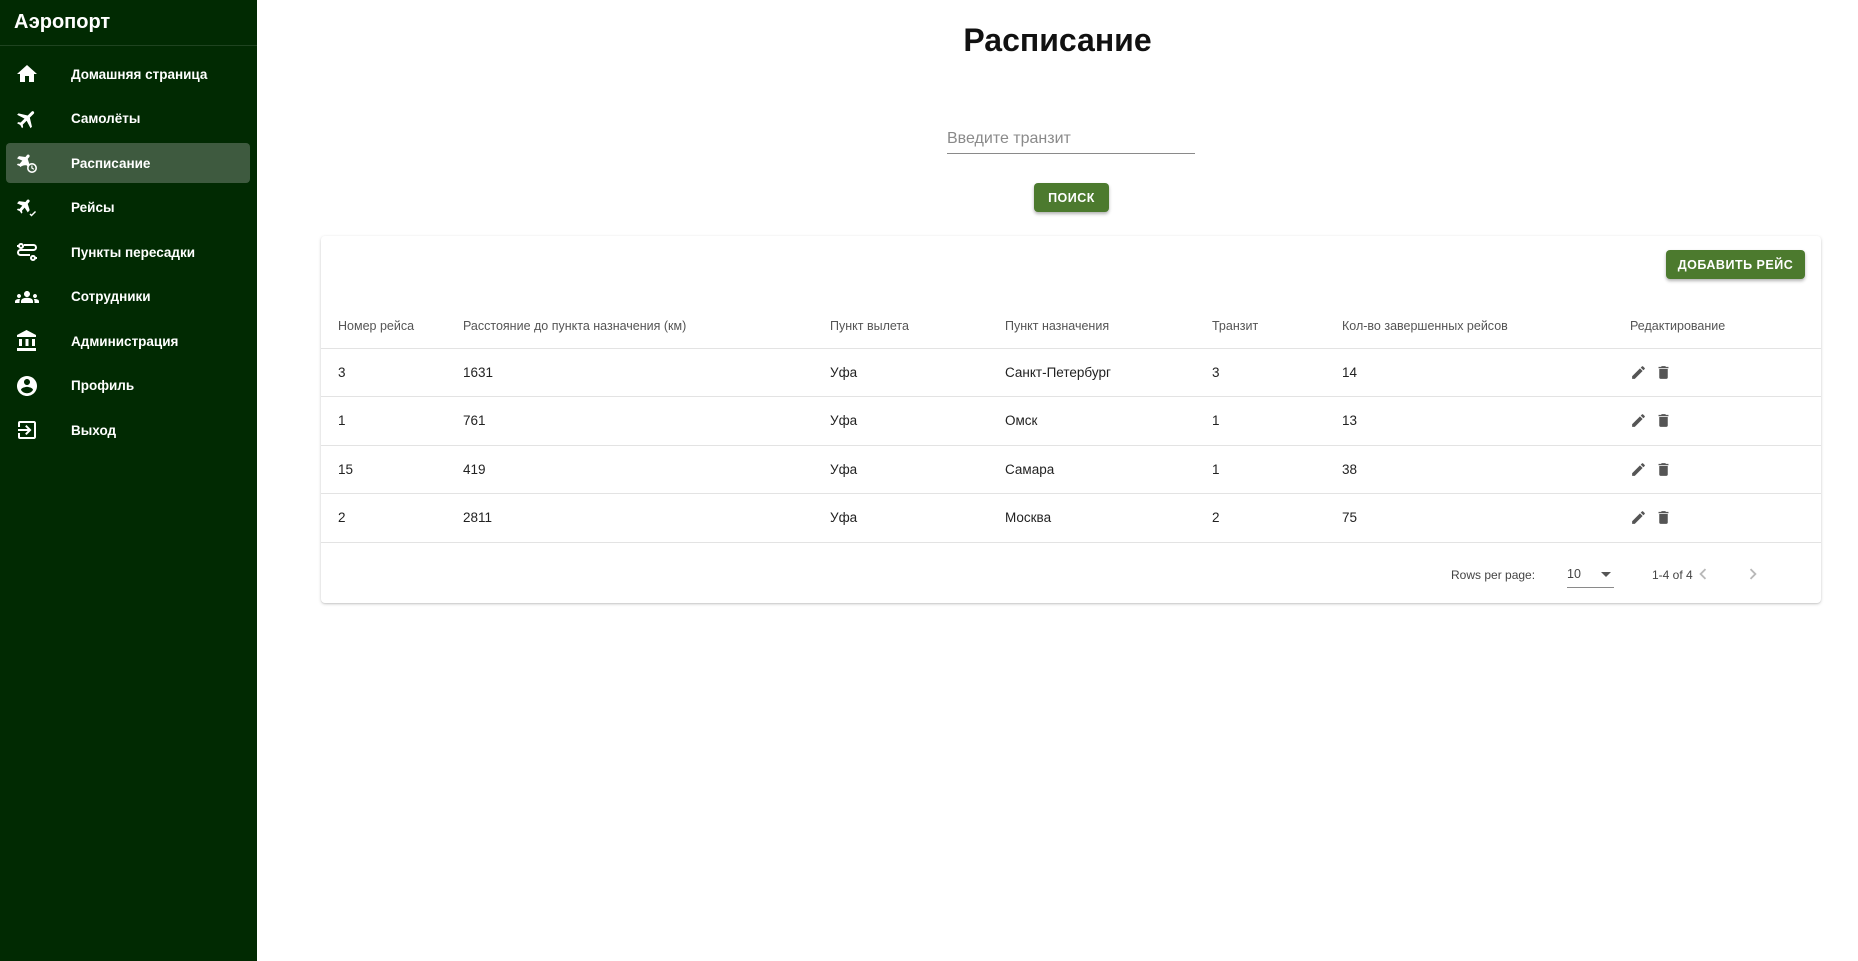 The width and height of the screenshot is (1858, 961). Describe the element at coordinates (1606, 574) in the screenshot. I see `caret-down-icon` at that location.